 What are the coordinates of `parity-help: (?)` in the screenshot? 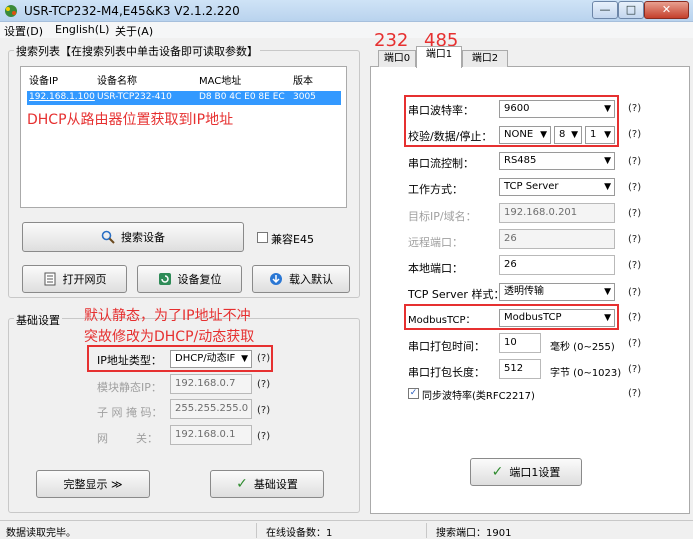 It's located at (634, 134).